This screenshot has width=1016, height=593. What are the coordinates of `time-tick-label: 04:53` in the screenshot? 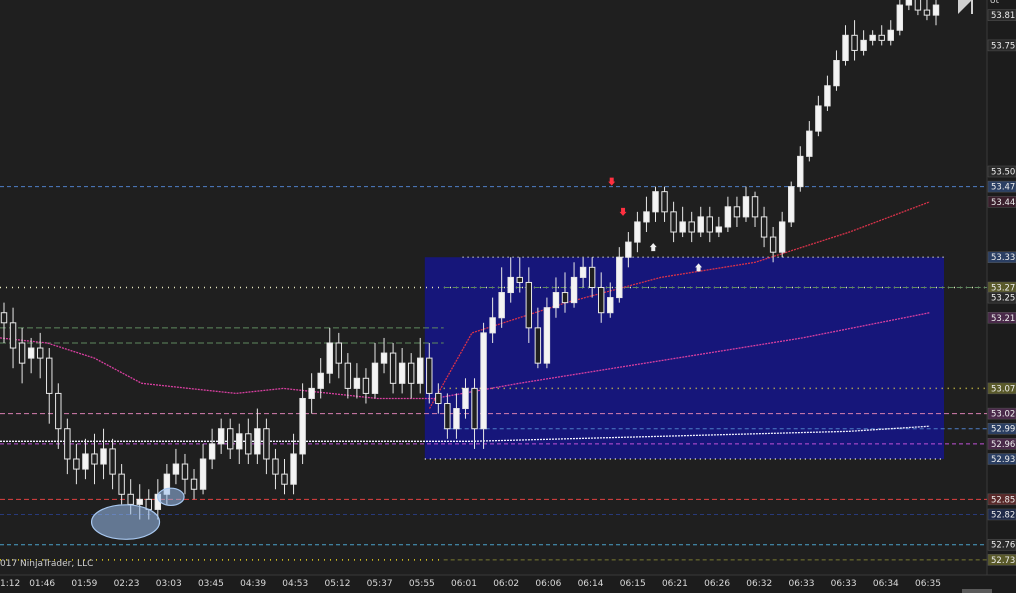 It's located at (295, 584).